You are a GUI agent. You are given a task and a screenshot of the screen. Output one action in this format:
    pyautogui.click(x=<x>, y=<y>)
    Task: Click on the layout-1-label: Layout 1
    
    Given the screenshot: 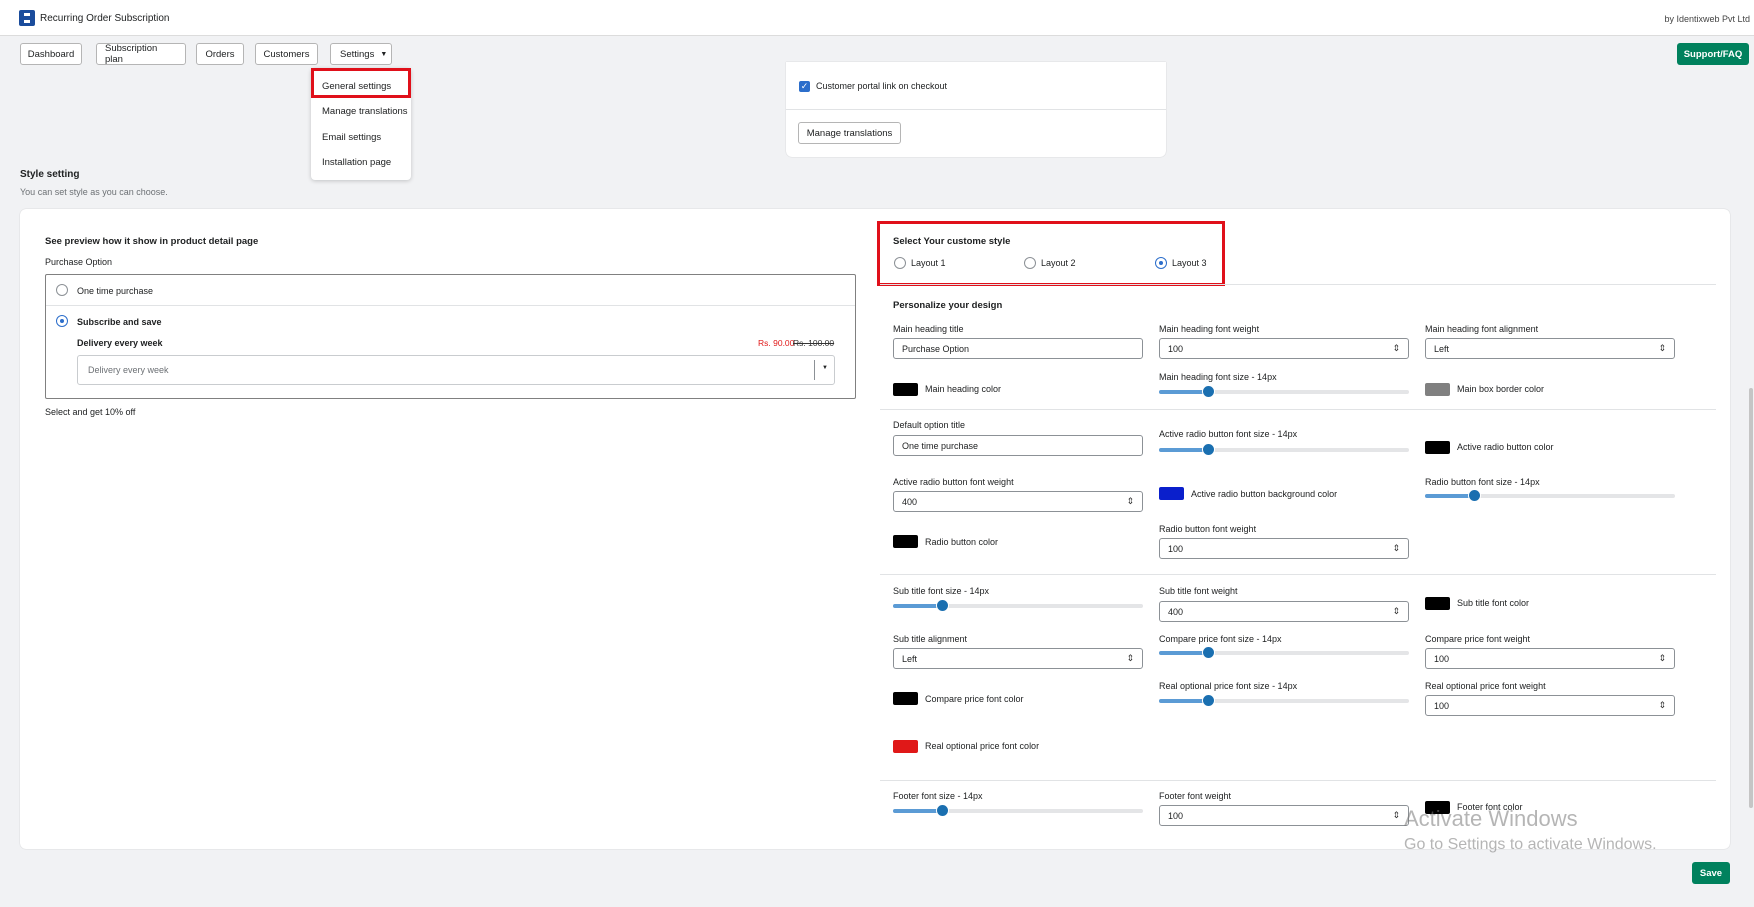 What is the action you would take?
    pyautogui.click(x=928, y=263)
    